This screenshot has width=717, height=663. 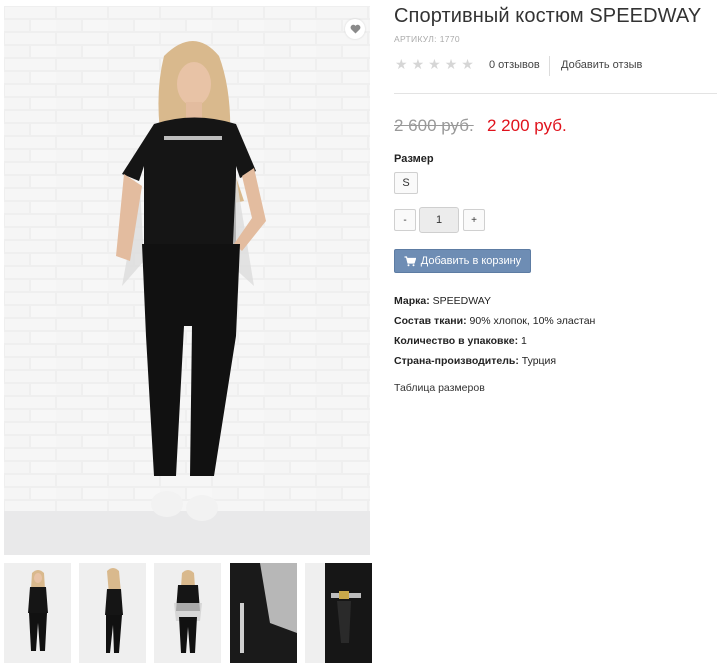 What do you see at coordinates (439, 388) in the screenshot?
I see `size-table-link: Таблица размеров` at bounding box center [439, 388].